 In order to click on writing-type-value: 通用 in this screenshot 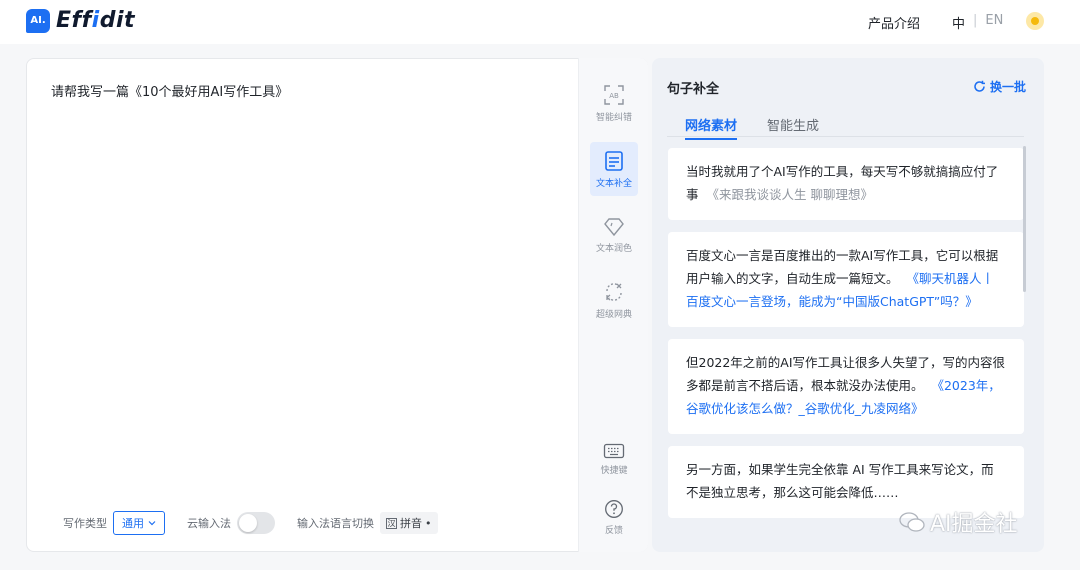, I will do `click(133, 523)`.